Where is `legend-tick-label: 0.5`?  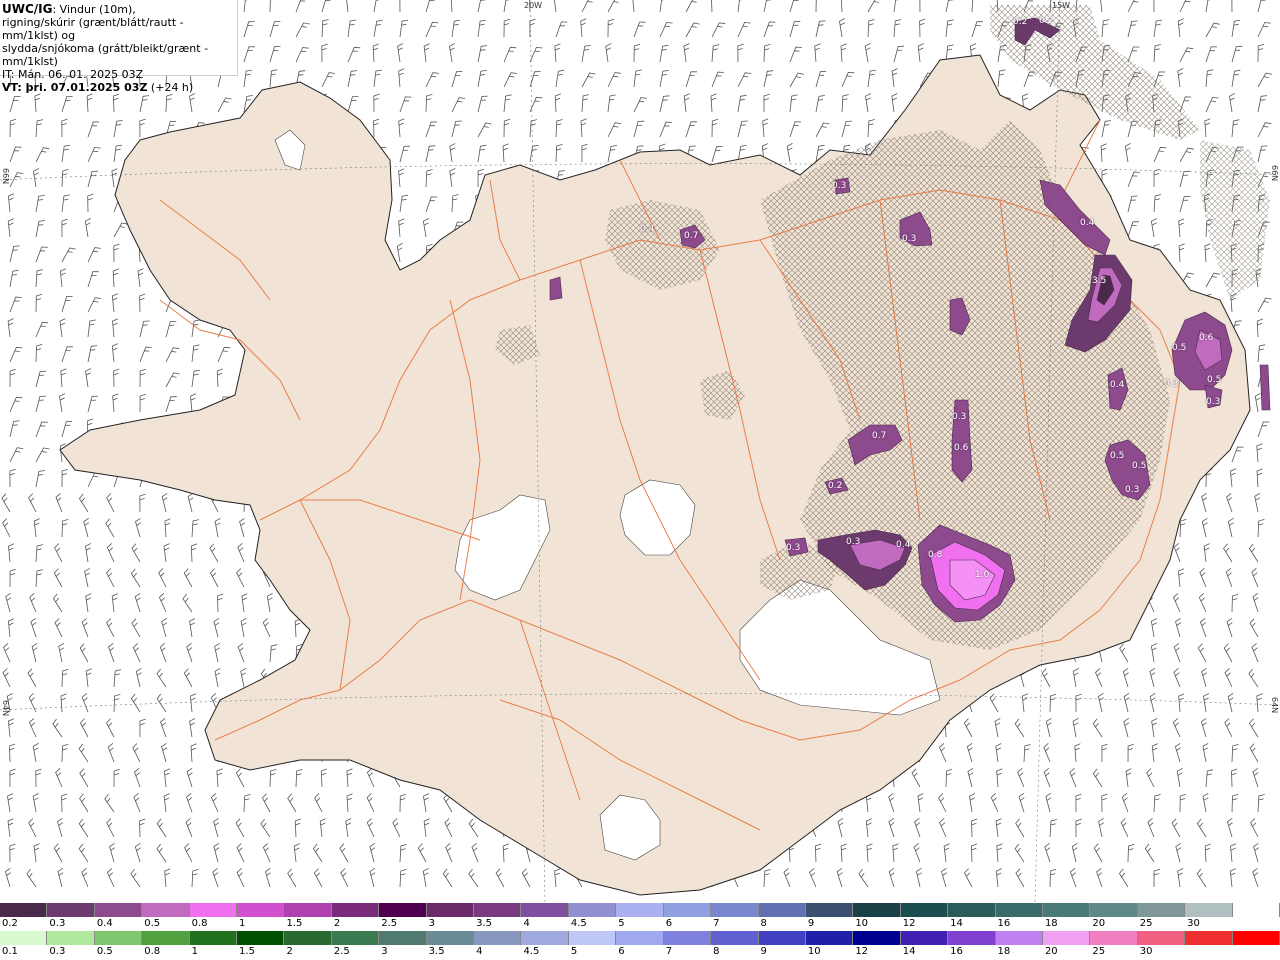
legend-tick-label: 0.5 is located at coordinates (152, 923).